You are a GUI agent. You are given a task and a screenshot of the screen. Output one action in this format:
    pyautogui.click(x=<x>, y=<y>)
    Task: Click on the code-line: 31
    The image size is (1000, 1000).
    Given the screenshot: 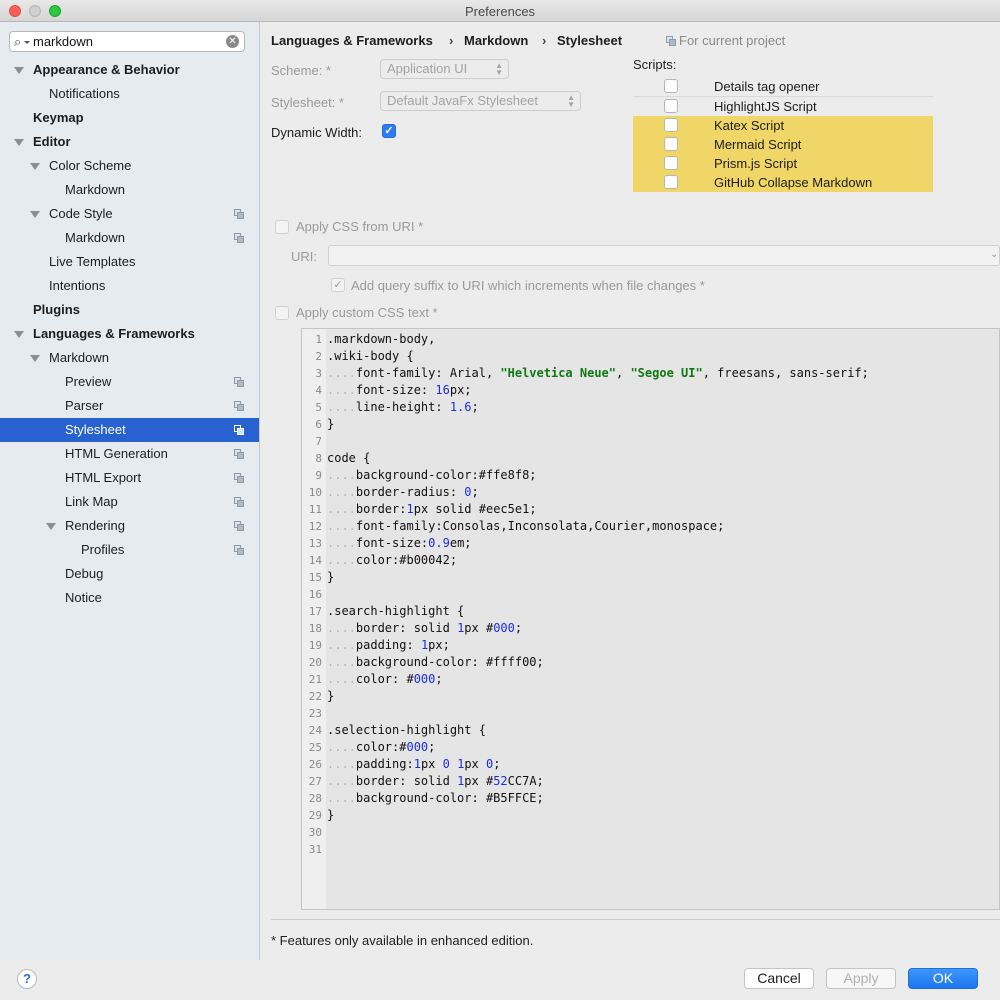 What is the action you would take?
    pyautogui.click(x=650, y=849)
    